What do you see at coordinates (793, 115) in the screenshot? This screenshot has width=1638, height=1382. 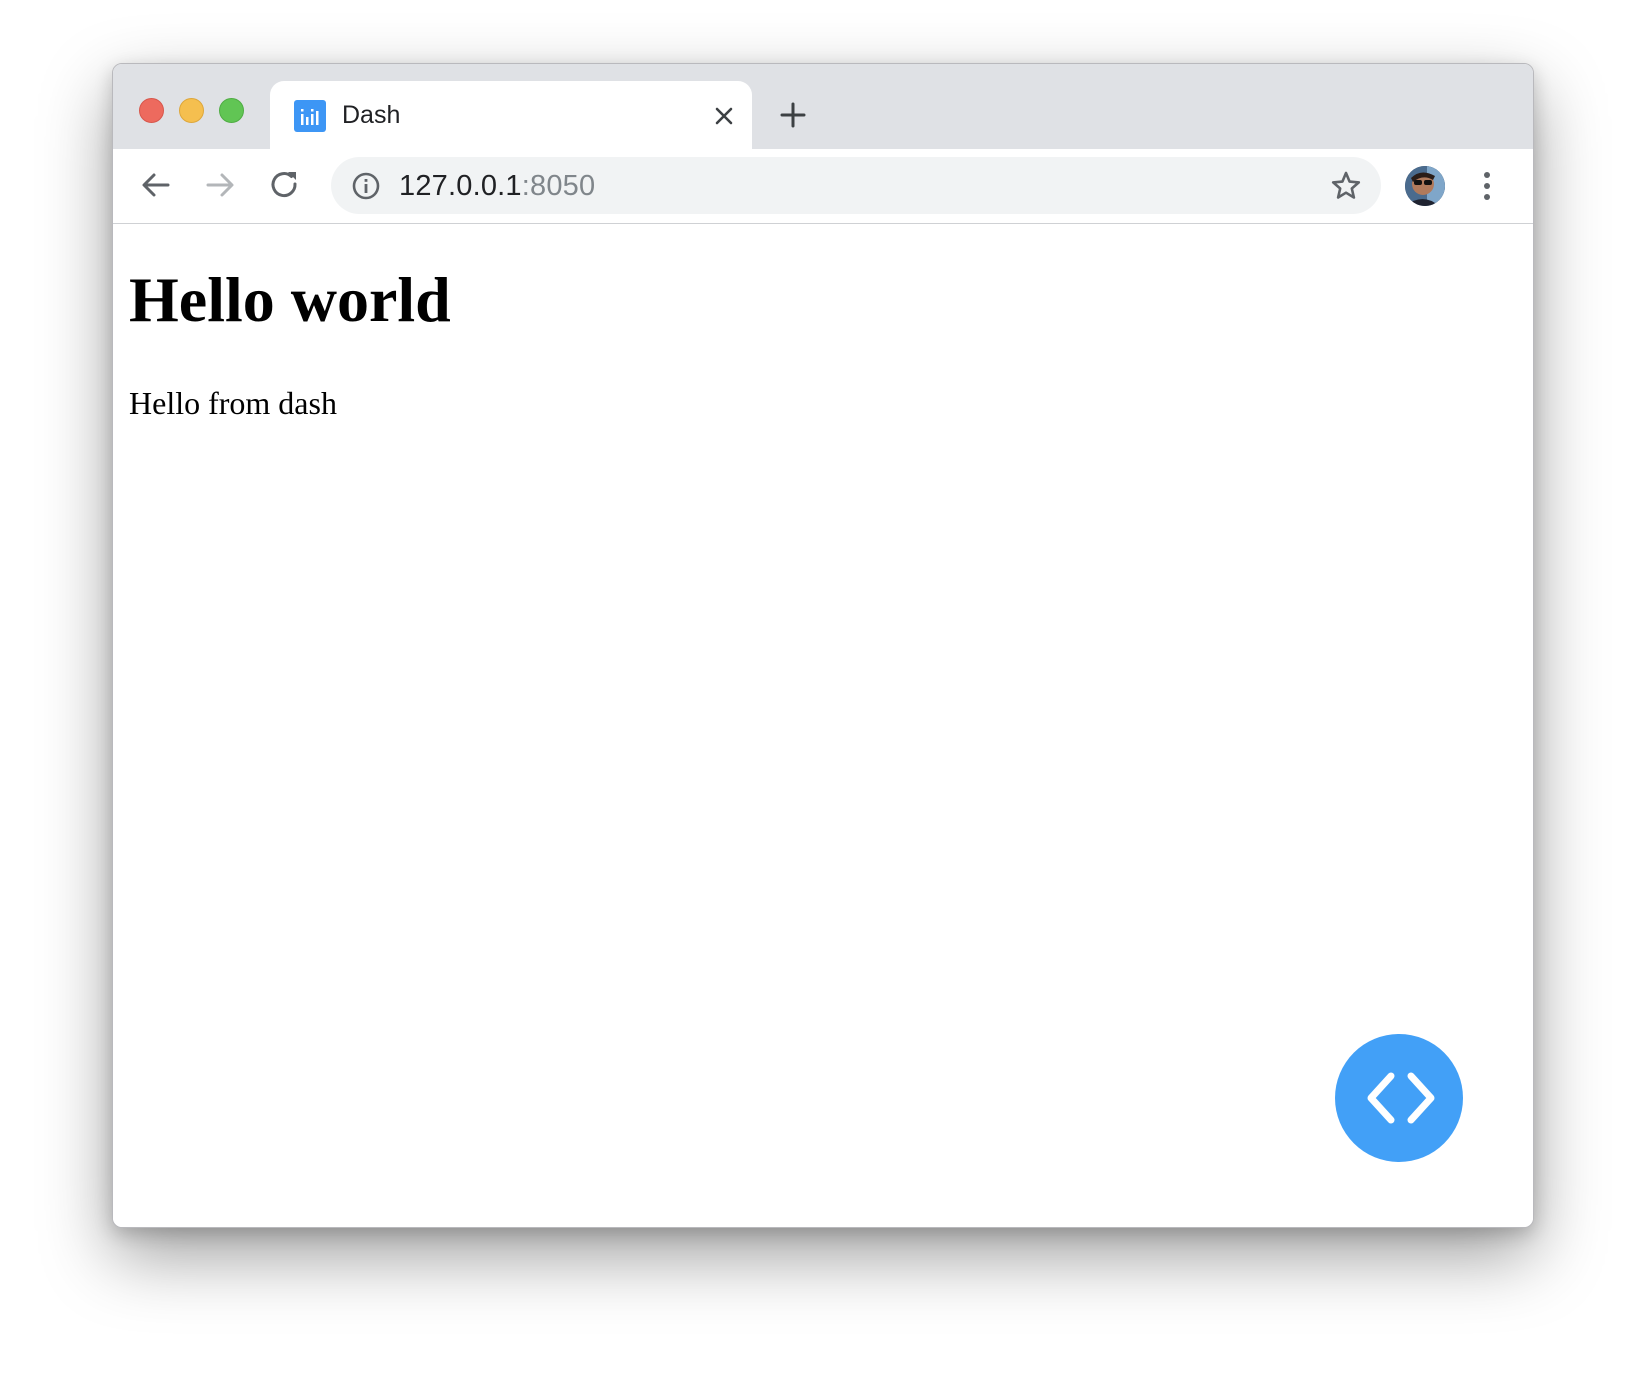 I see `plus-icon` at bounding box center [793, 115].